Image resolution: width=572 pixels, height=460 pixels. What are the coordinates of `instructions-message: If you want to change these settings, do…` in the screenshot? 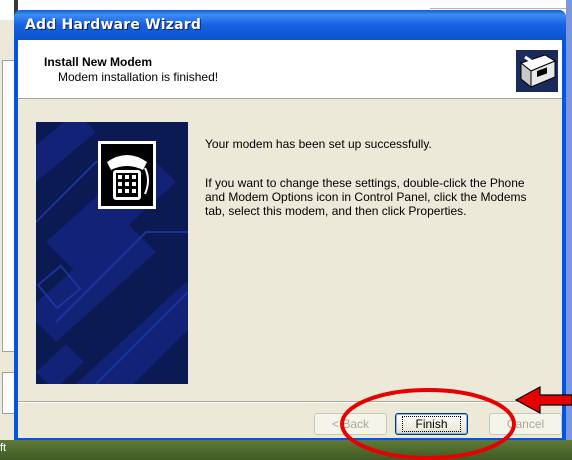 It's located at (366, 197).